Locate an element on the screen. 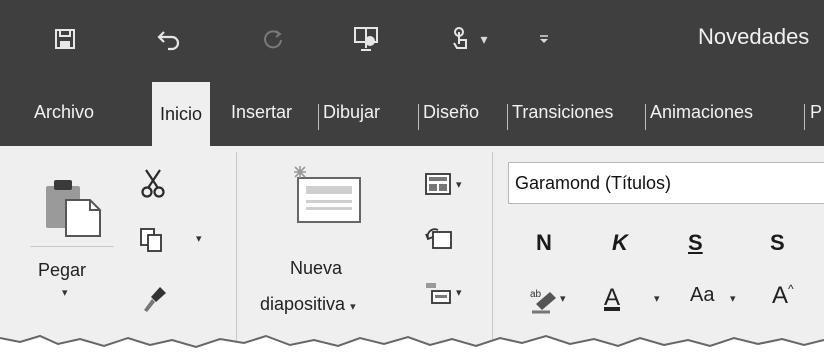 This screenshot has width=824, height=361. tab-dibujar: Dibujar is located at coordinates (351, 112).